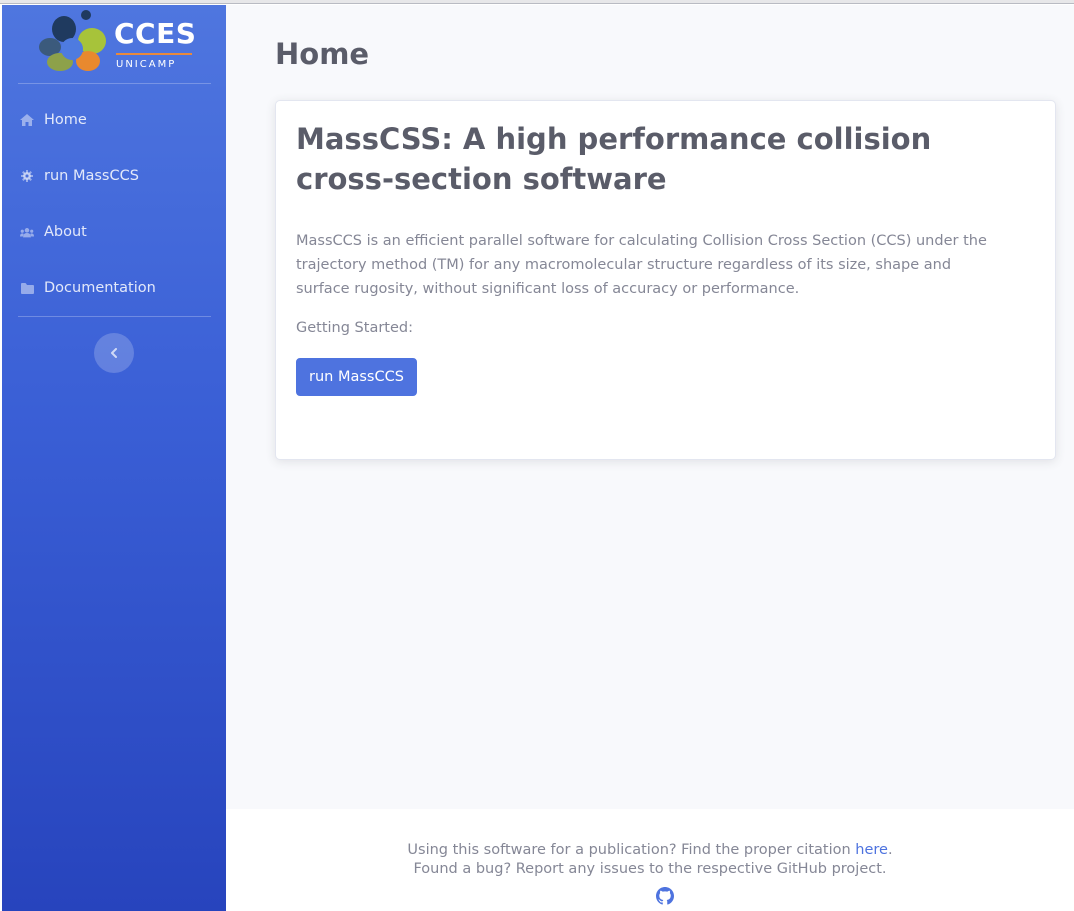 This screenshot has width=1074, height=911. Describe the element at coordinates (146, 64) in the screenshot. I see `brand-subtitle: UNICAMP` at that location.